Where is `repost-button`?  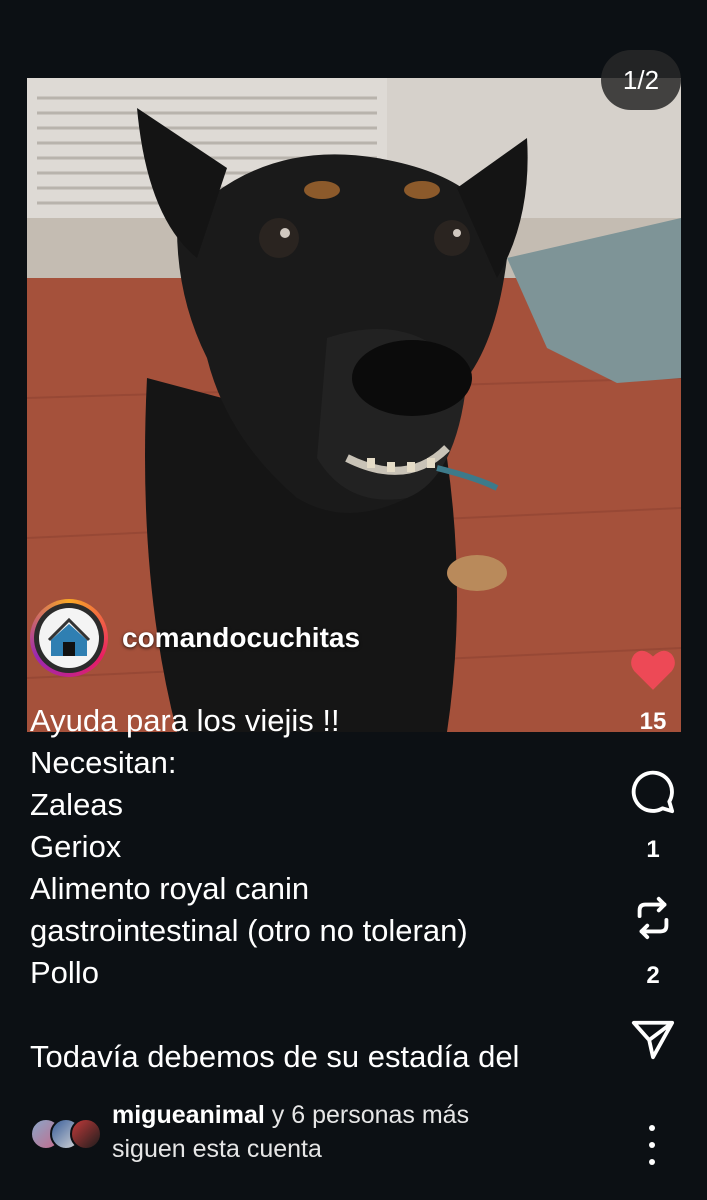
repost-button is located at coordinates (653, 918).